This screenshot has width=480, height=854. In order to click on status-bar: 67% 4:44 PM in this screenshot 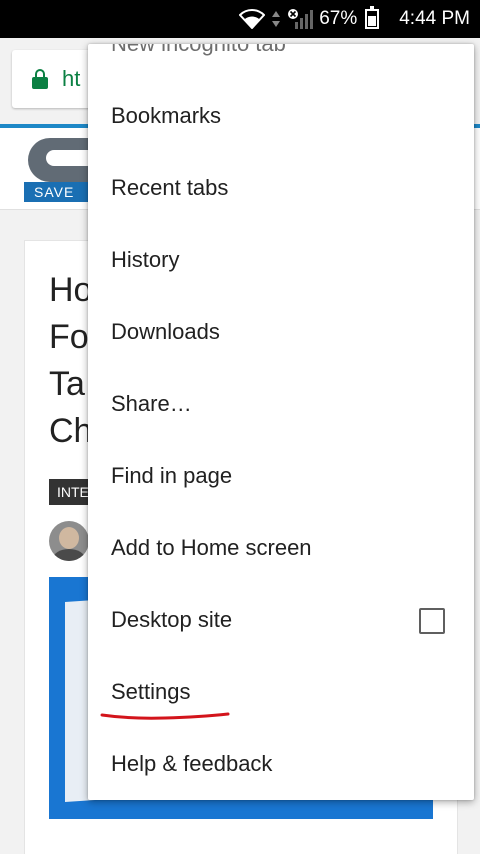, I will do `click(240, 19)`.